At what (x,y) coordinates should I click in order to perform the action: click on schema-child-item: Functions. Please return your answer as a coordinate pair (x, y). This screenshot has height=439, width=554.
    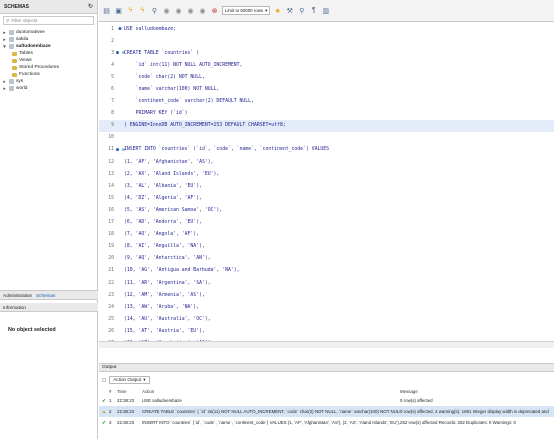
    Looking at the image, I should click on (48, 74).